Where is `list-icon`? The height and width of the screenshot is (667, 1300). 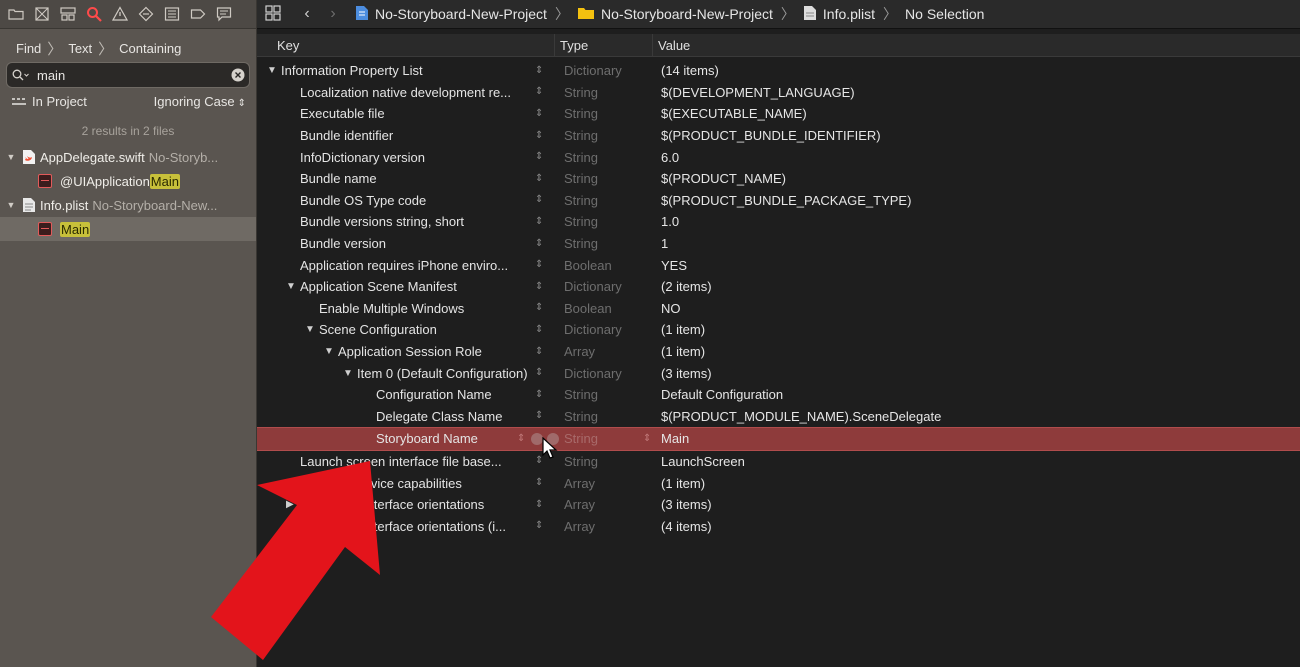 list-icon is located at coordinates (172, 14).